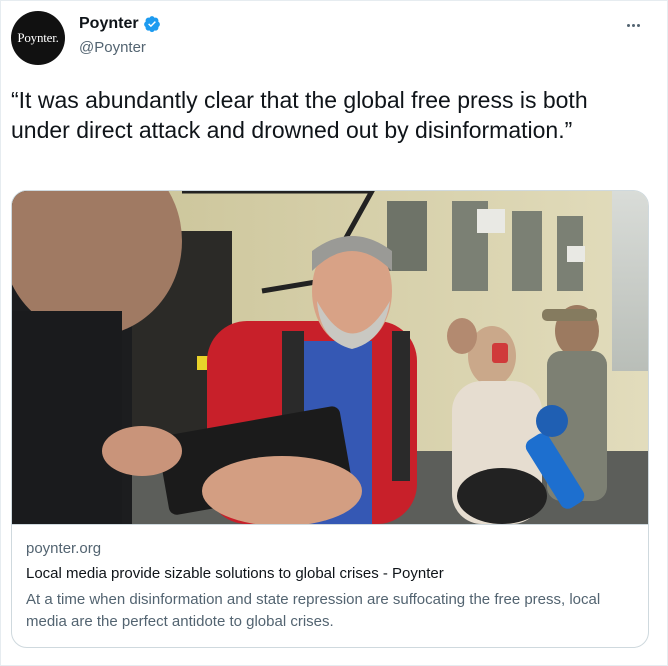 Image resolution: width=668 pixels, height=666 pixels. Describe the element at coordinates (112, 47) in the screenshot. I see `author-handle: @Poynter` at that location.